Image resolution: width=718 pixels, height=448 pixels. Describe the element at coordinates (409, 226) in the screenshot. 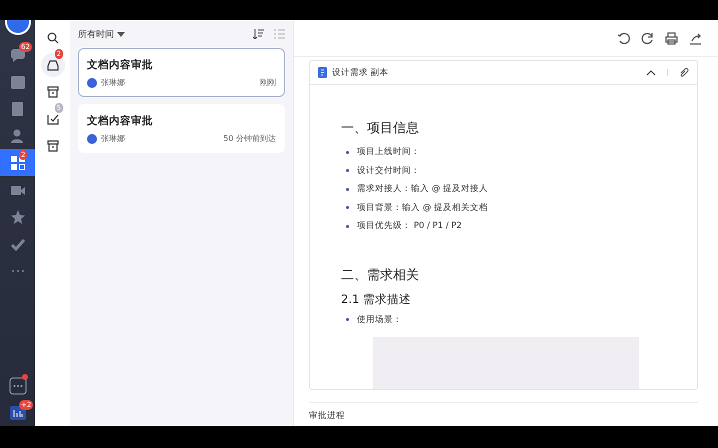

I see `list-item: 项目优先级： P0 / P1 / P2` at that location.